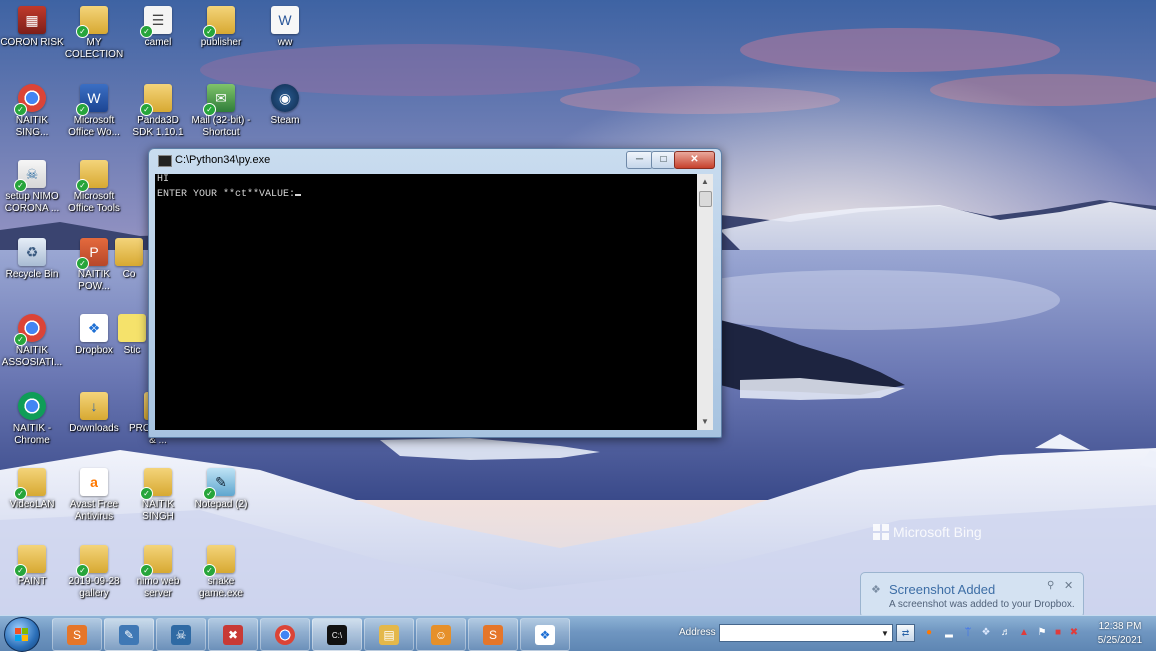  What do you see at coordinates (92, 254) in the screenshot?
I see `powerpoint-icon: P ✓` at bounding box center [92, 254].